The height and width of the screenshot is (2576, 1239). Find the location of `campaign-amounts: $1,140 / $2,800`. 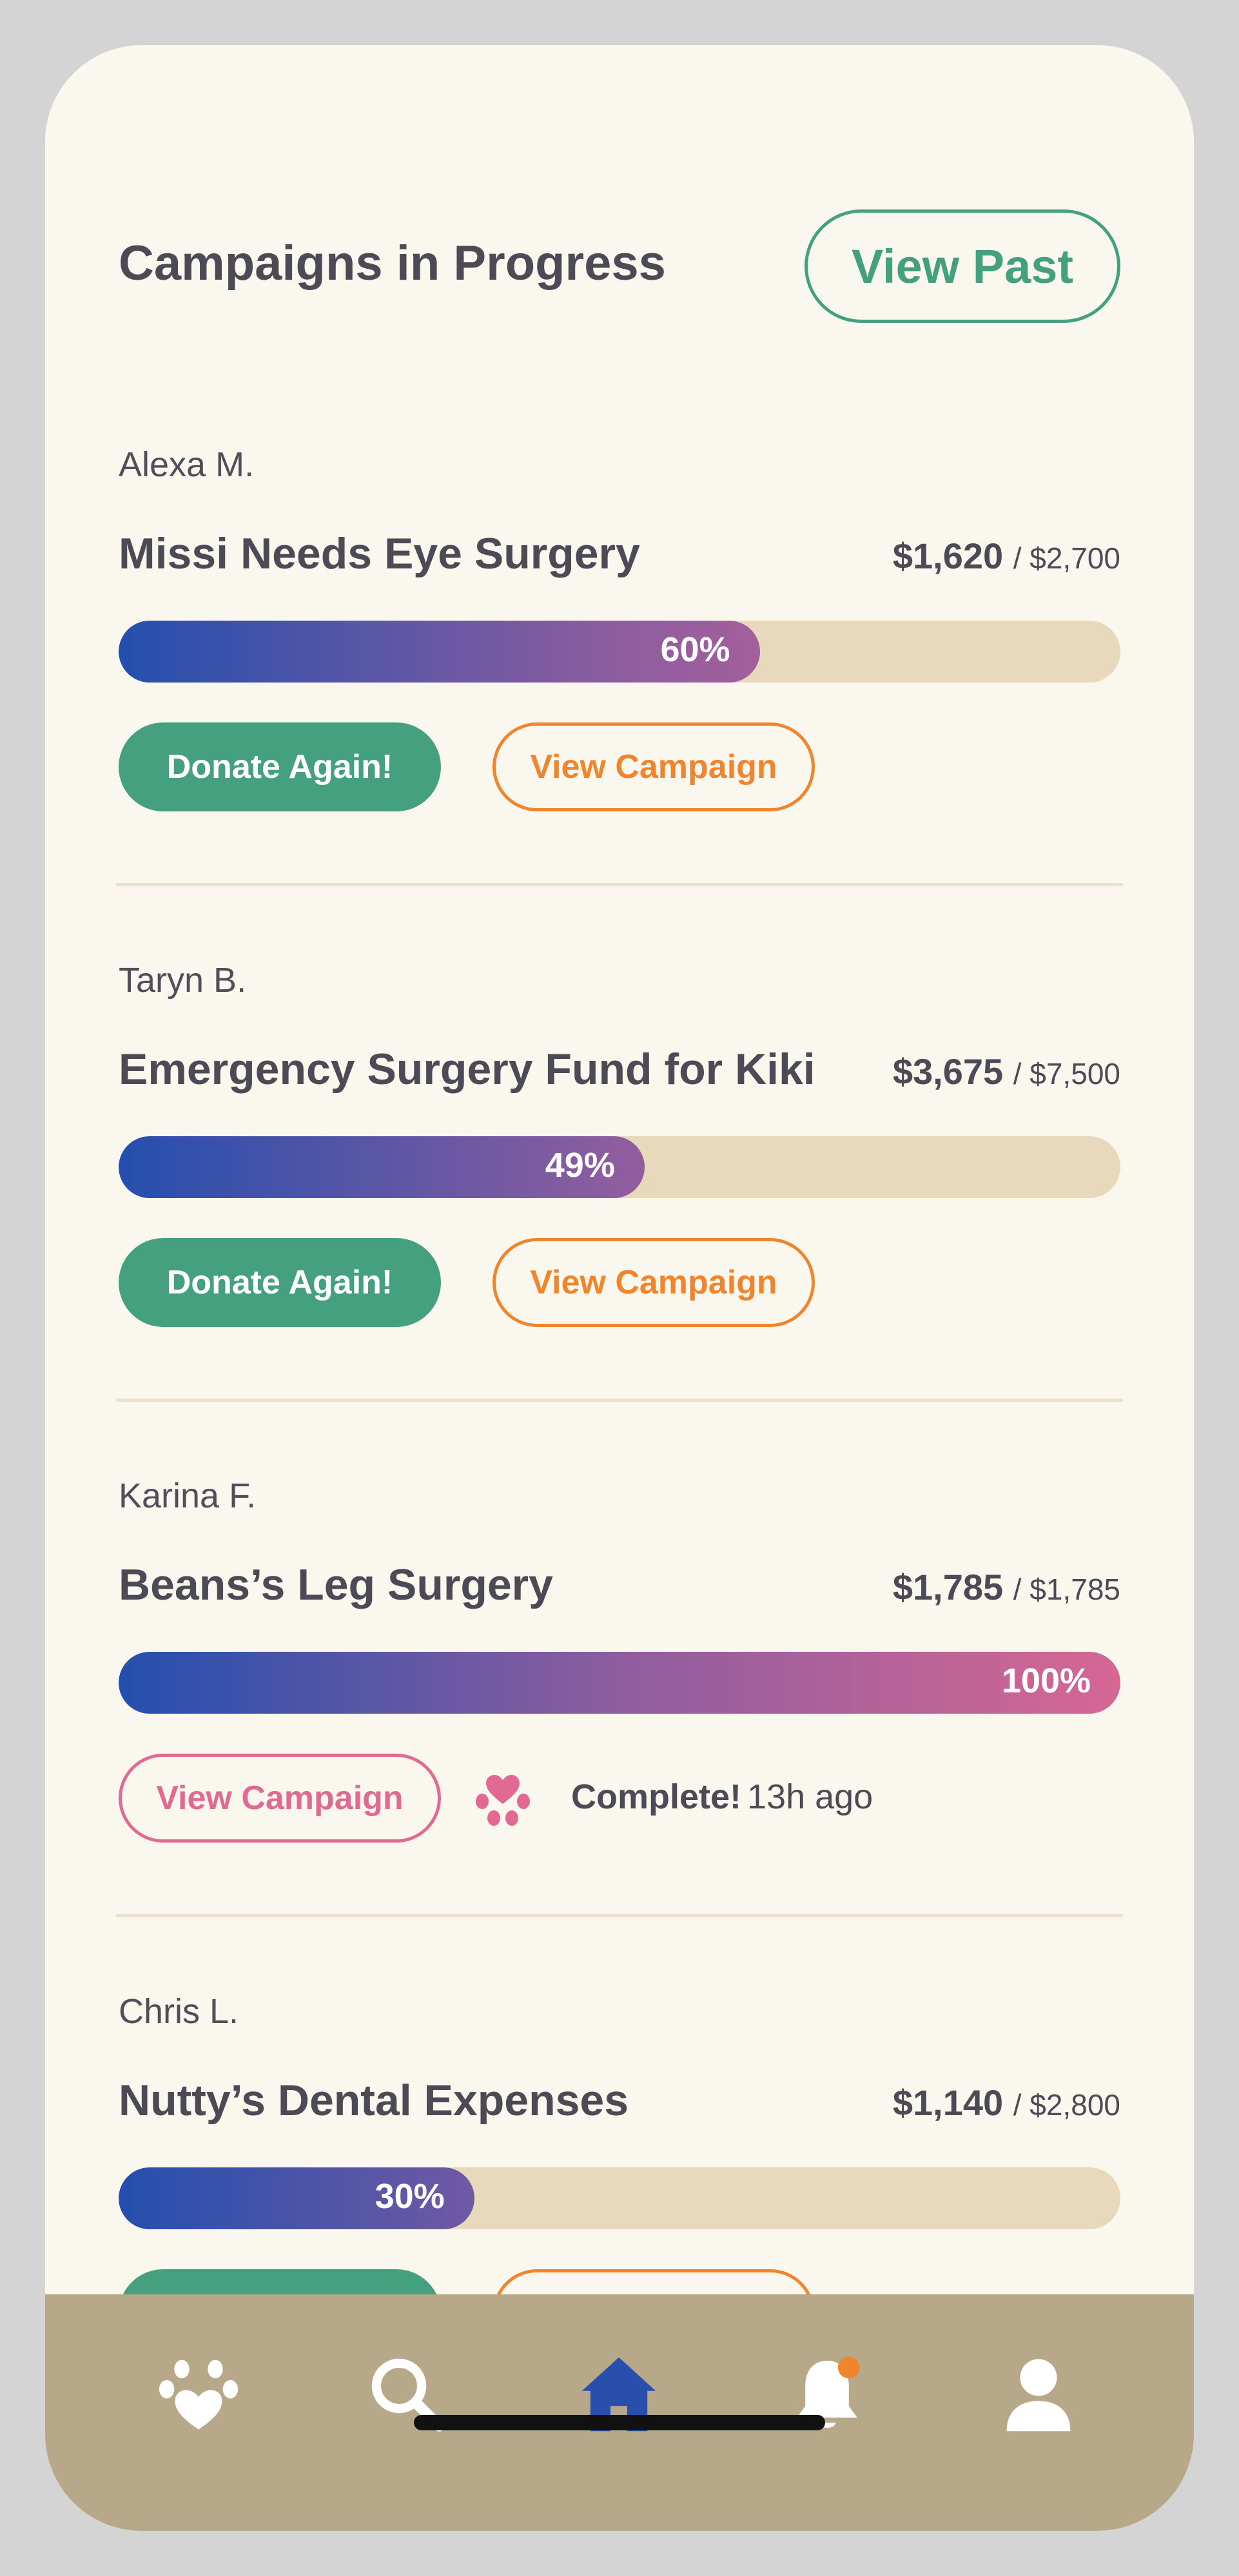

campaign-amounts: $1,140 / $2,800 is located at coordinates (1006, 2103).